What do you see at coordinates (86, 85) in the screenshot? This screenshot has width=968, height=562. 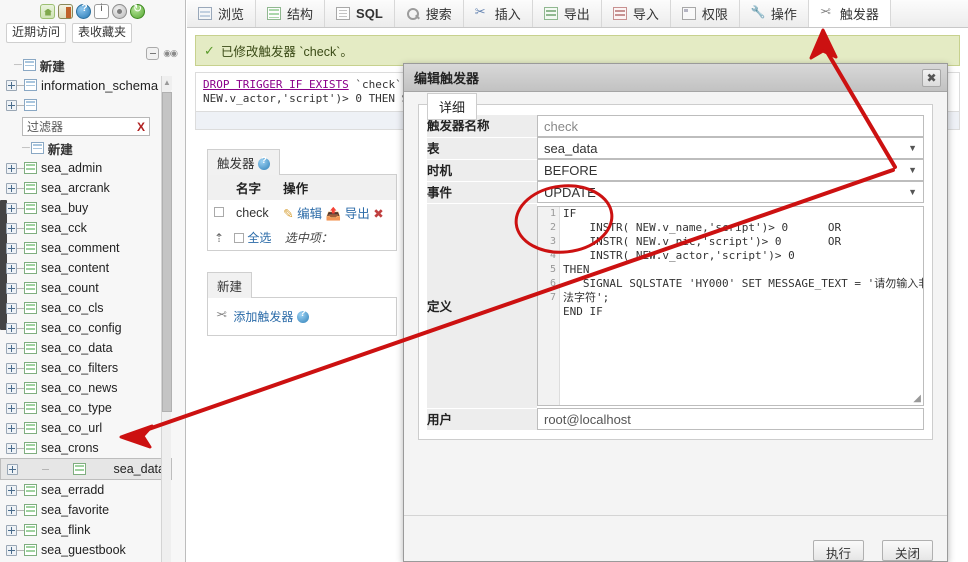 I see `tree-item-information-schema: information_schema` at bounding box center [86, 85].